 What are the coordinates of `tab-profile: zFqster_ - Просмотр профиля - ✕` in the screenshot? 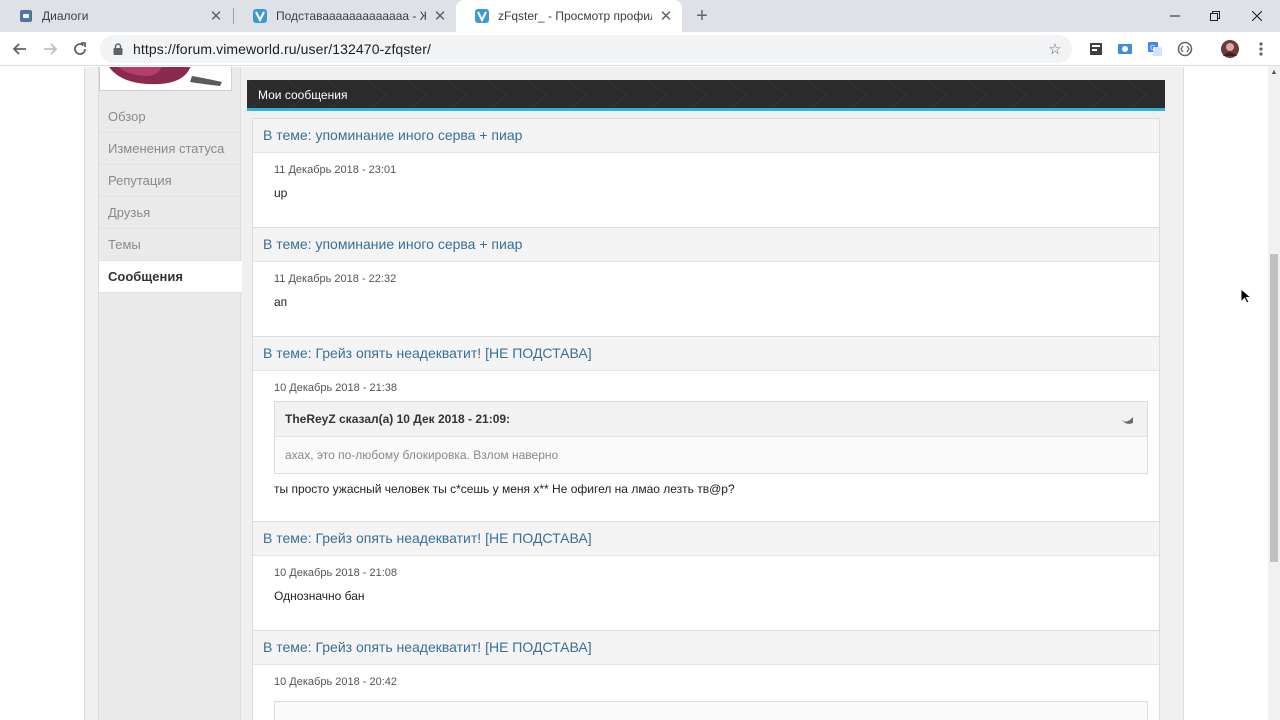 It's located at (569, 16).